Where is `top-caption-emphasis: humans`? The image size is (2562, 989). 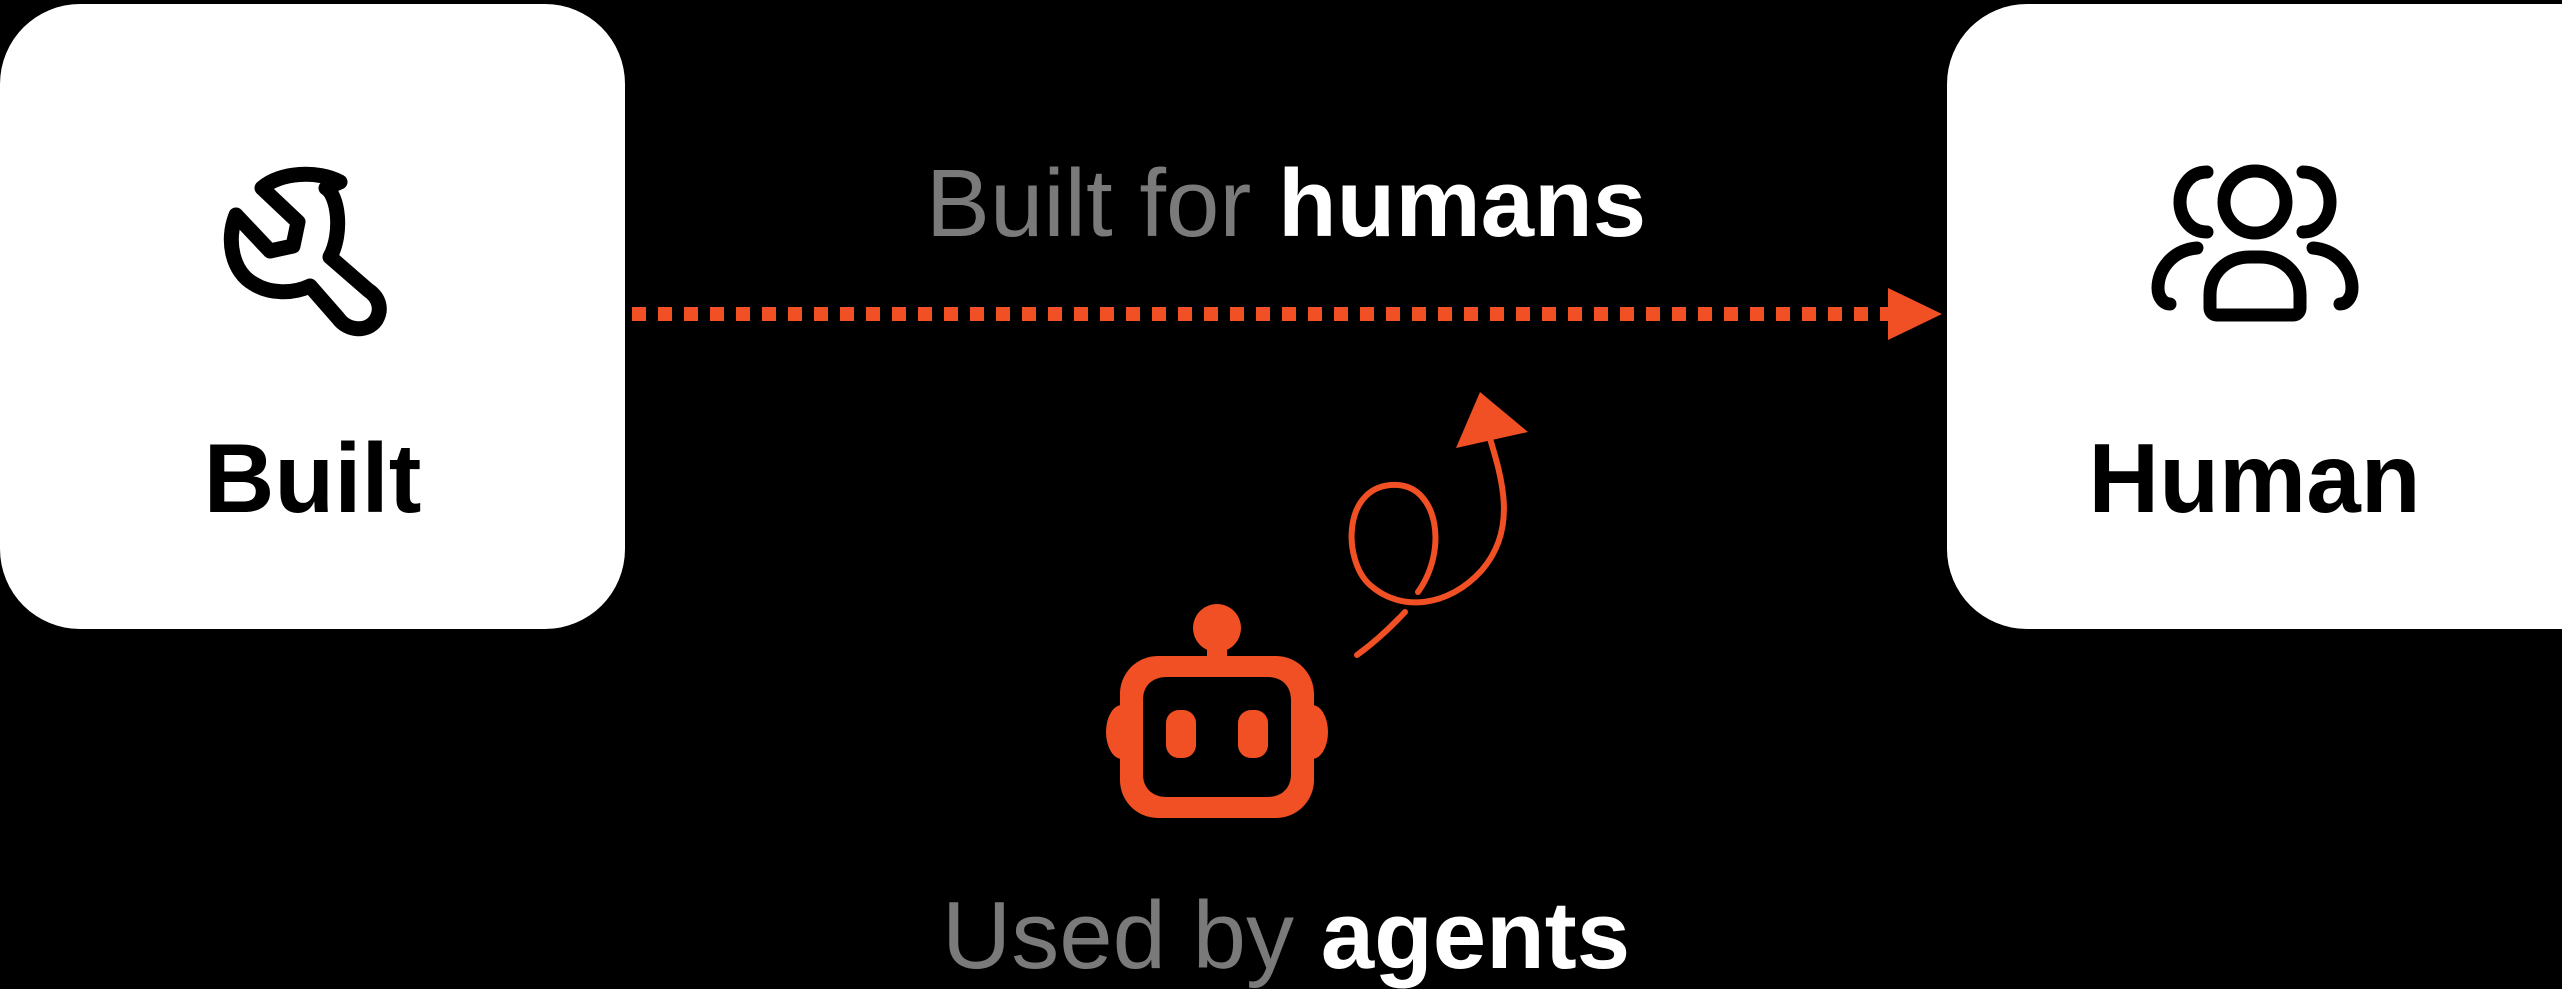
top-caption-emphasis: humans is located at coordinates (1462, 203).